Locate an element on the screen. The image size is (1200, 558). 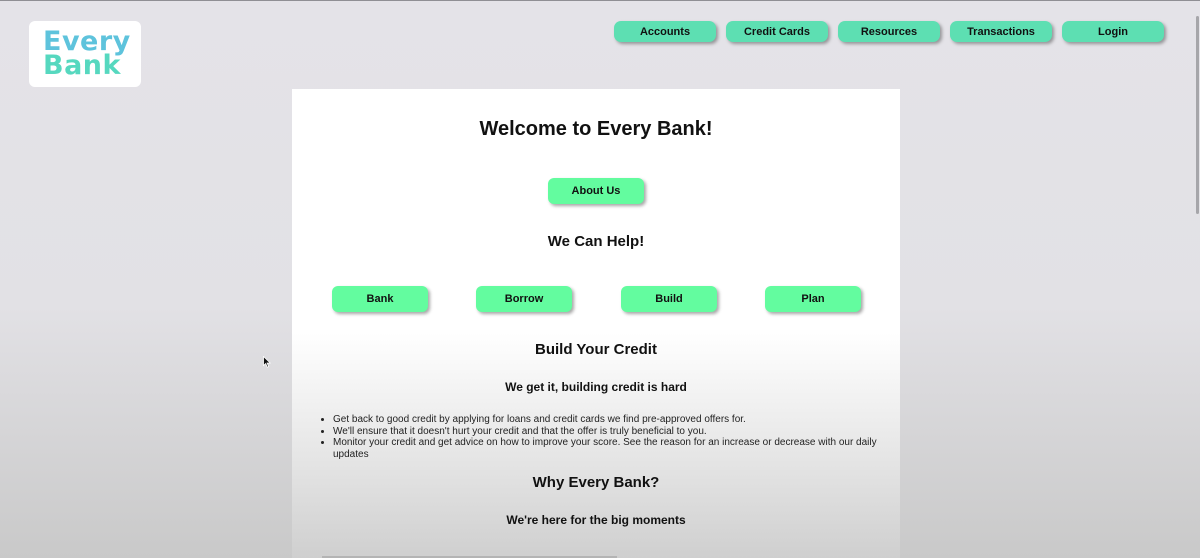
every-bank-logo: Every Bank is located at coordinates (85, 54).